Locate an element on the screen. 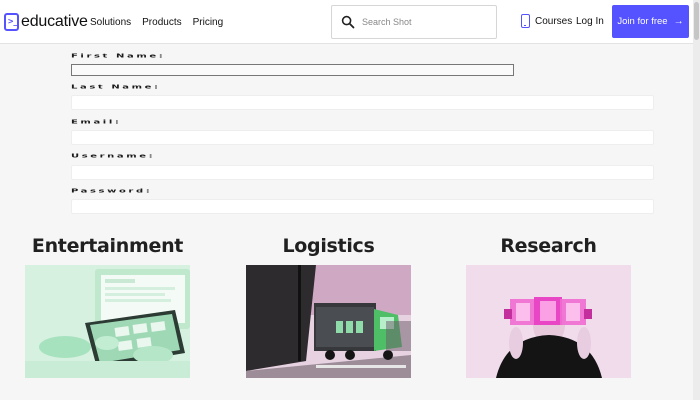 The height and width of the screenshot is (400, 700). entertainment-image is located at coordinates (107, 321).